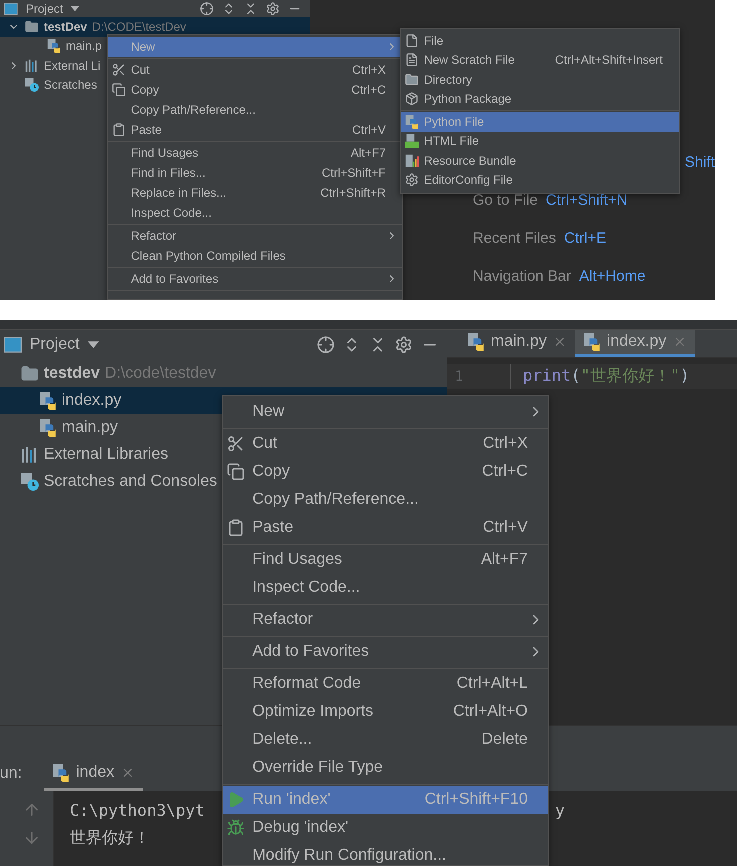 This screenshot has height=866, width=737. What do you see at coordinates (505, 200) in the screenshot?
I see `hint-label: Go to File` at bounding box center [505, 200].